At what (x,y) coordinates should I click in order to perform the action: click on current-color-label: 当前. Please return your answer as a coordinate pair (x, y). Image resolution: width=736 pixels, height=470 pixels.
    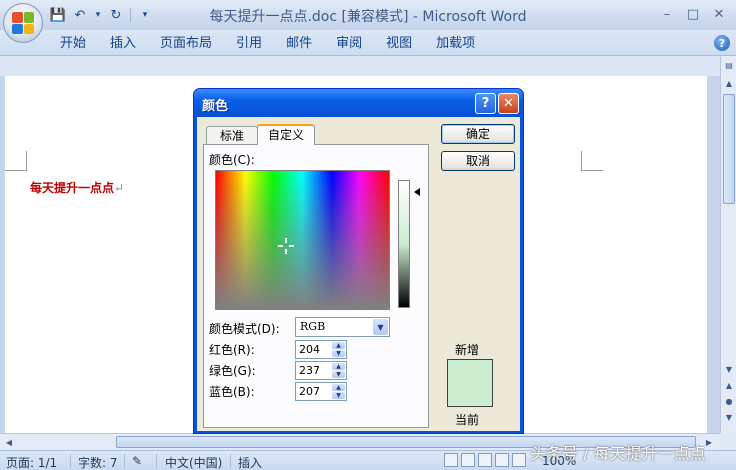
    Looking at the image, I should click on (467, 420).